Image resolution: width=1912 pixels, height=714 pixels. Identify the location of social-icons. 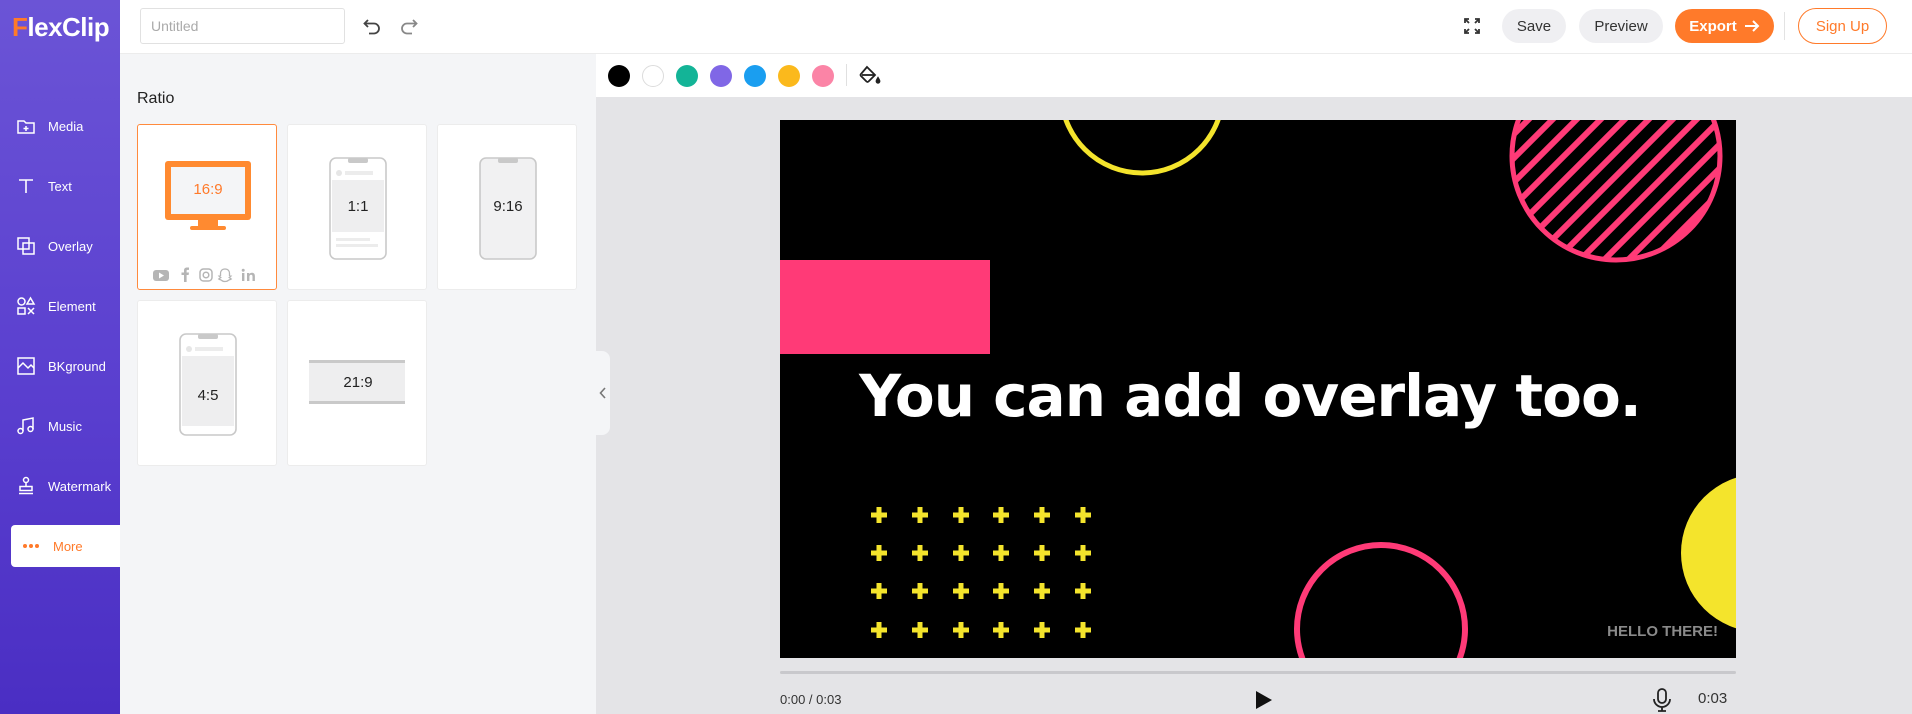
(204, 275).